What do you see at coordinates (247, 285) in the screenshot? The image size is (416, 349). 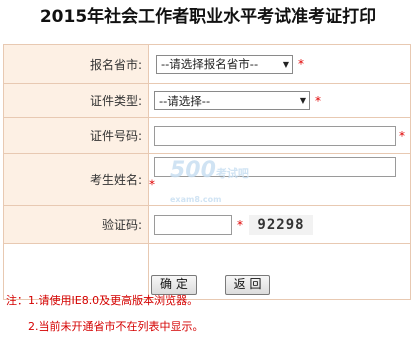 I see `back-button: 返 回` at bounding box center [247, 285].